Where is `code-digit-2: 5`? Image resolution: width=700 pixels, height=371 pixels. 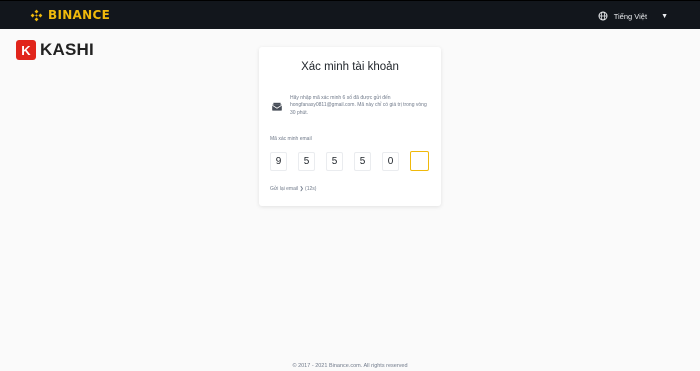
code-digit-2: 5 is located at coordinates (306, 161).